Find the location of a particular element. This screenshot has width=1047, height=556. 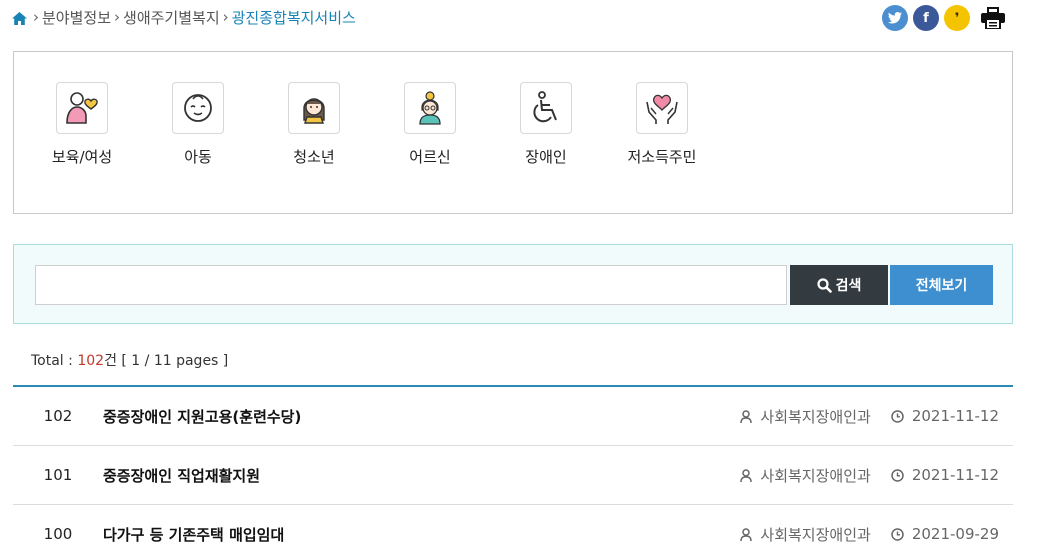

printer-icon is located at coordinates (993, 18).